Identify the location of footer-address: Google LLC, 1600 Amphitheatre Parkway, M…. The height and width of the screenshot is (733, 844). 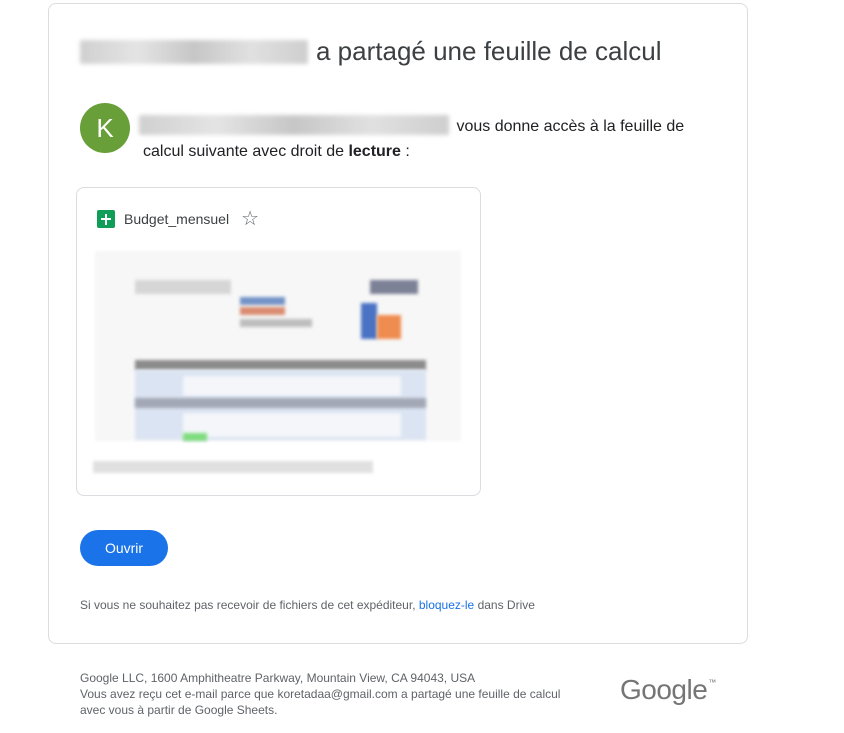
(278, 678).